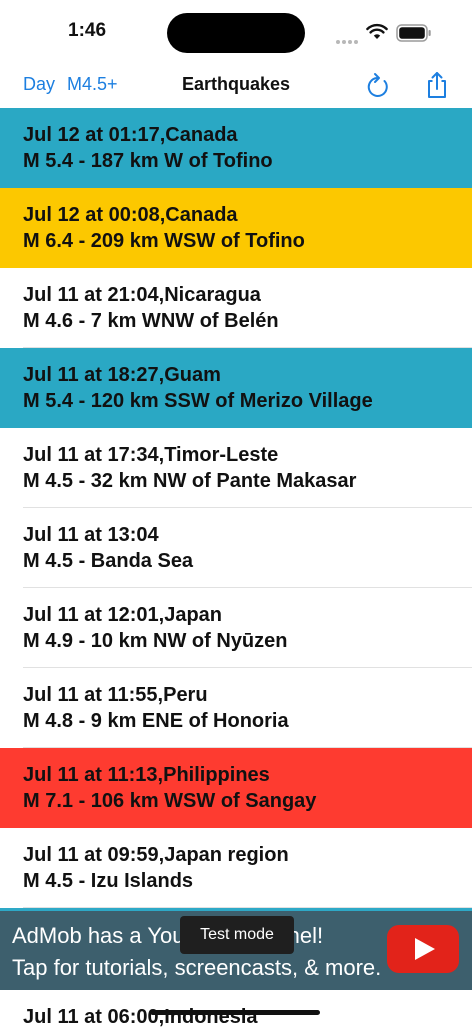 The image size is (472, 1030). I want to click on page-title: Earthquakes, so click(236, 84).